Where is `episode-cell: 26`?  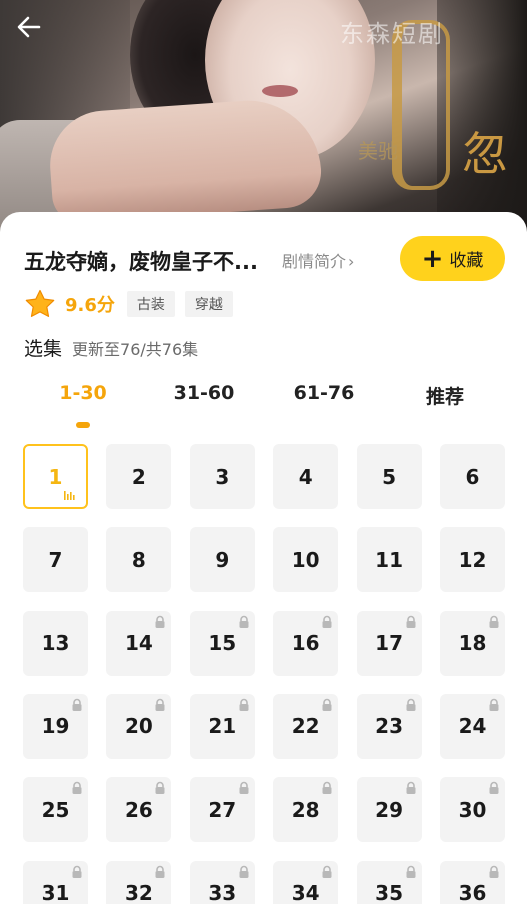
episode-cell: 26 is located at coordinates (139, 810).